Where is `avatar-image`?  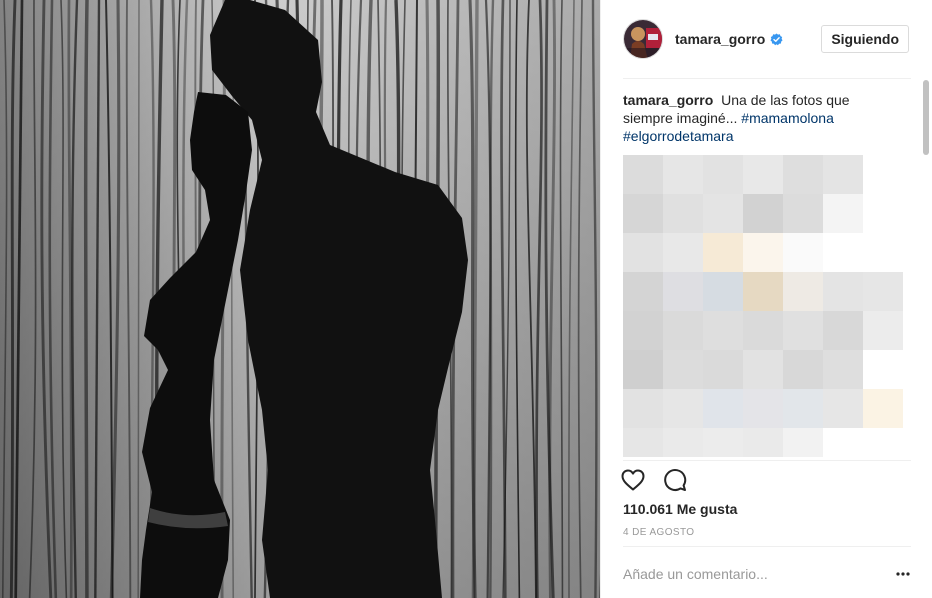
avatar-image is located at coordinates (643, 39).